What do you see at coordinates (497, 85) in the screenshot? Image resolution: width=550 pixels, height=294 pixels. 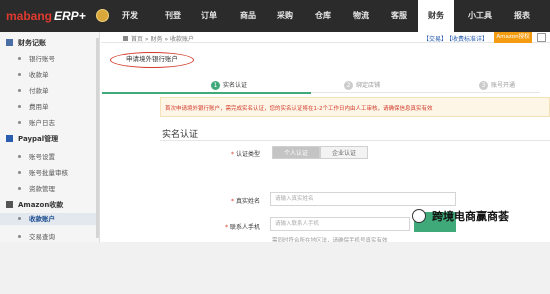 I see `step-3: 3 账号开通` at bounding box center [497, 85].